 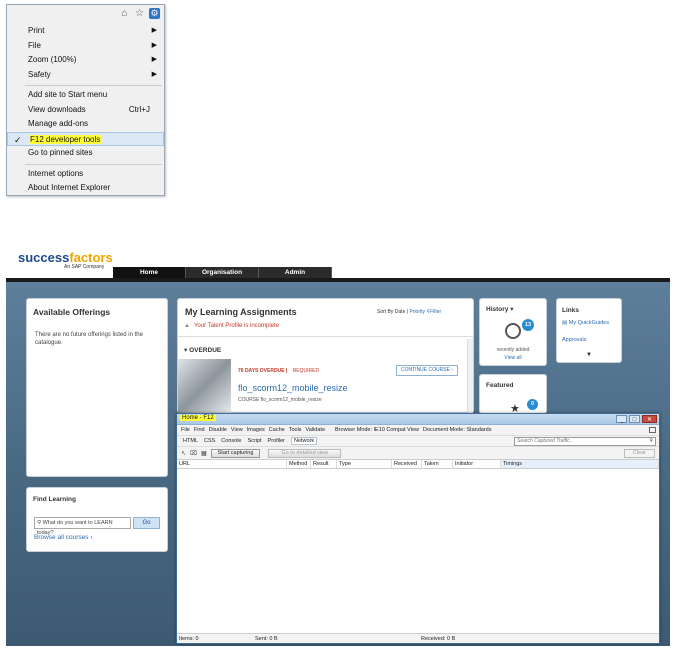 What do you see at coordinates (585, 441) in the screenshot?
I see `captured-traffic-search-input: Search Captured Traffic... ⚲` at bounding box center [585, 441].